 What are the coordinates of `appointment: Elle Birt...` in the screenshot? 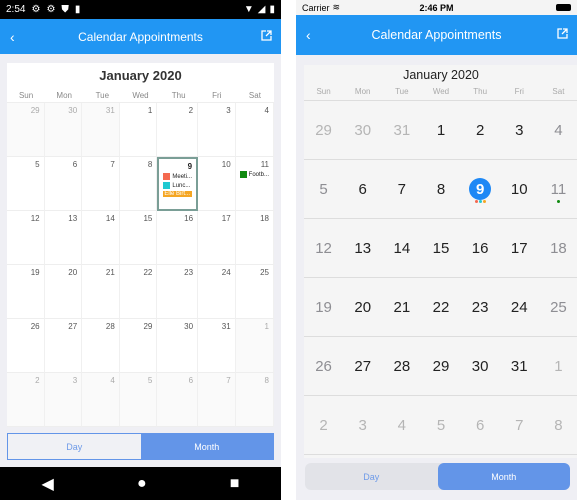 It's located at (178, 194).